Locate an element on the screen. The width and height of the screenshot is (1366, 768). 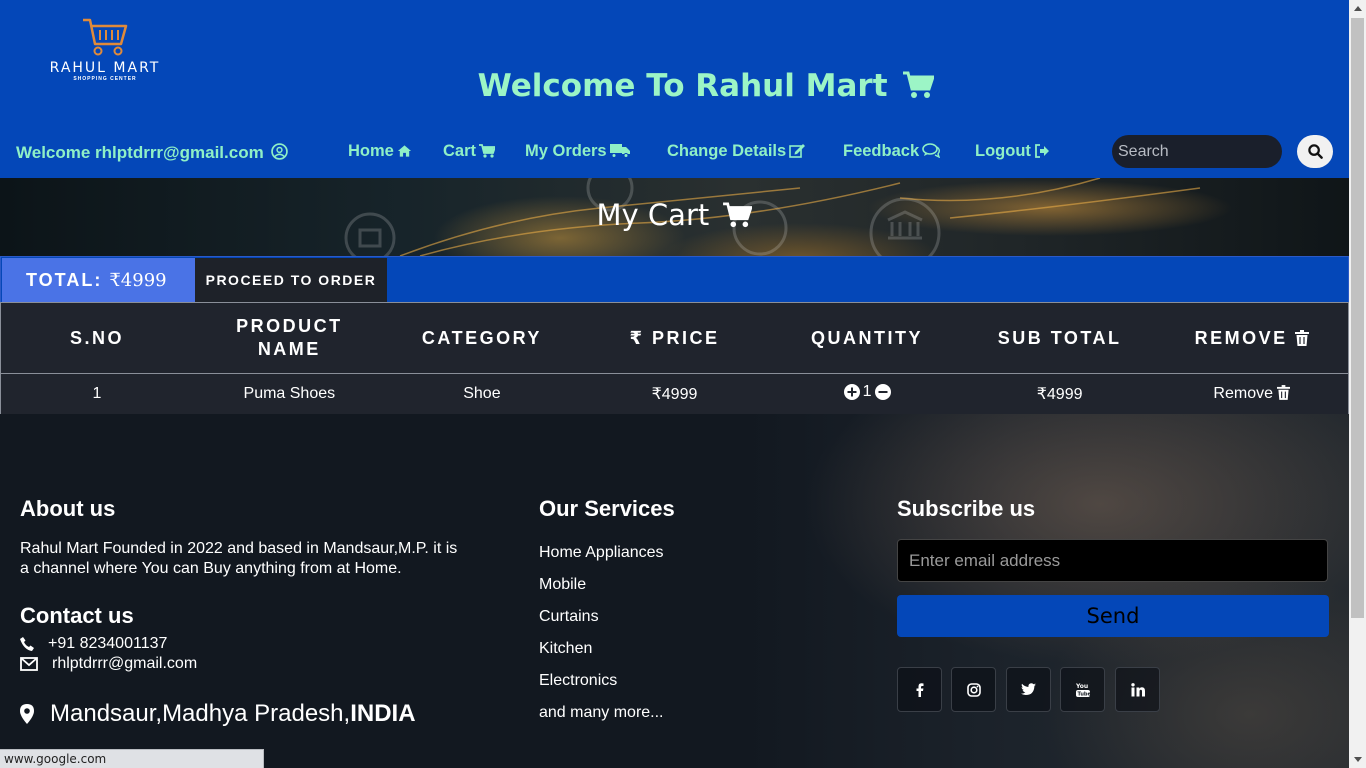
comments-icon is located at coordinates (931, 151).